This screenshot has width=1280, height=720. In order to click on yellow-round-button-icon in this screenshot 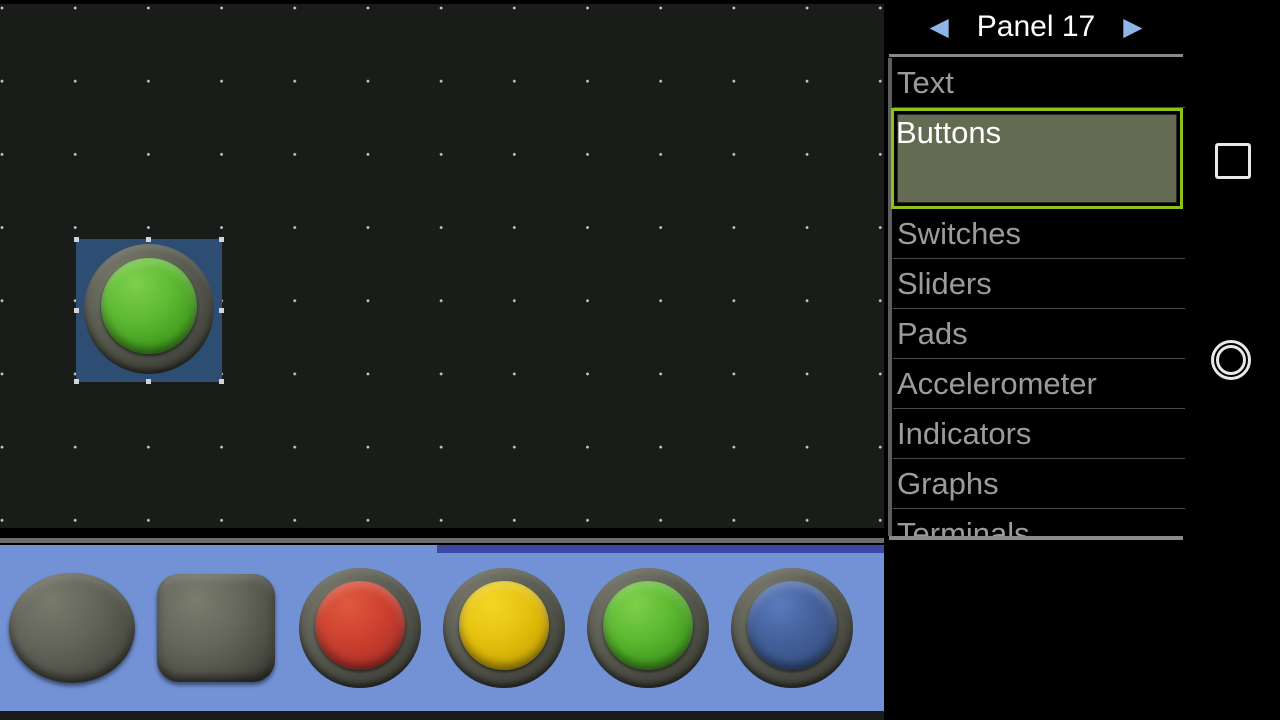, I will do `click(504, 628)`.